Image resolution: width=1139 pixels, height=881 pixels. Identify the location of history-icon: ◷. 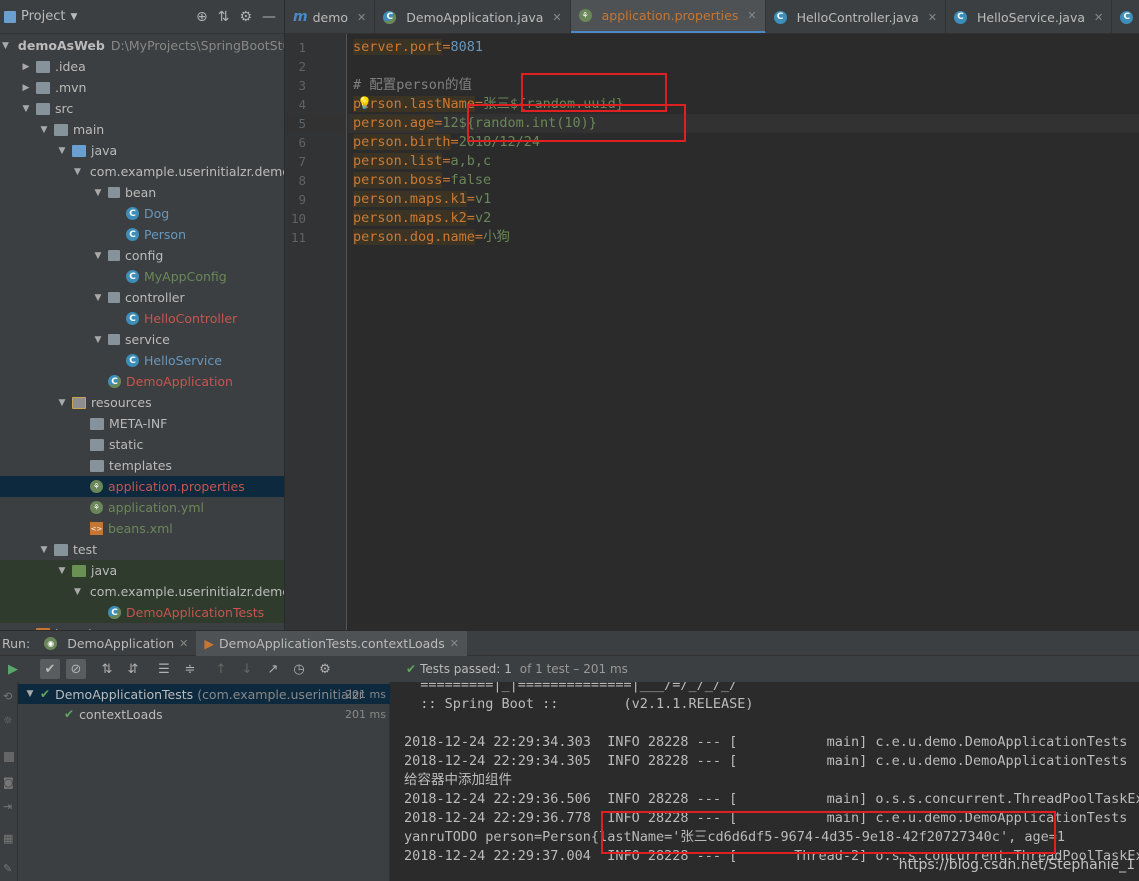
(299, 669).